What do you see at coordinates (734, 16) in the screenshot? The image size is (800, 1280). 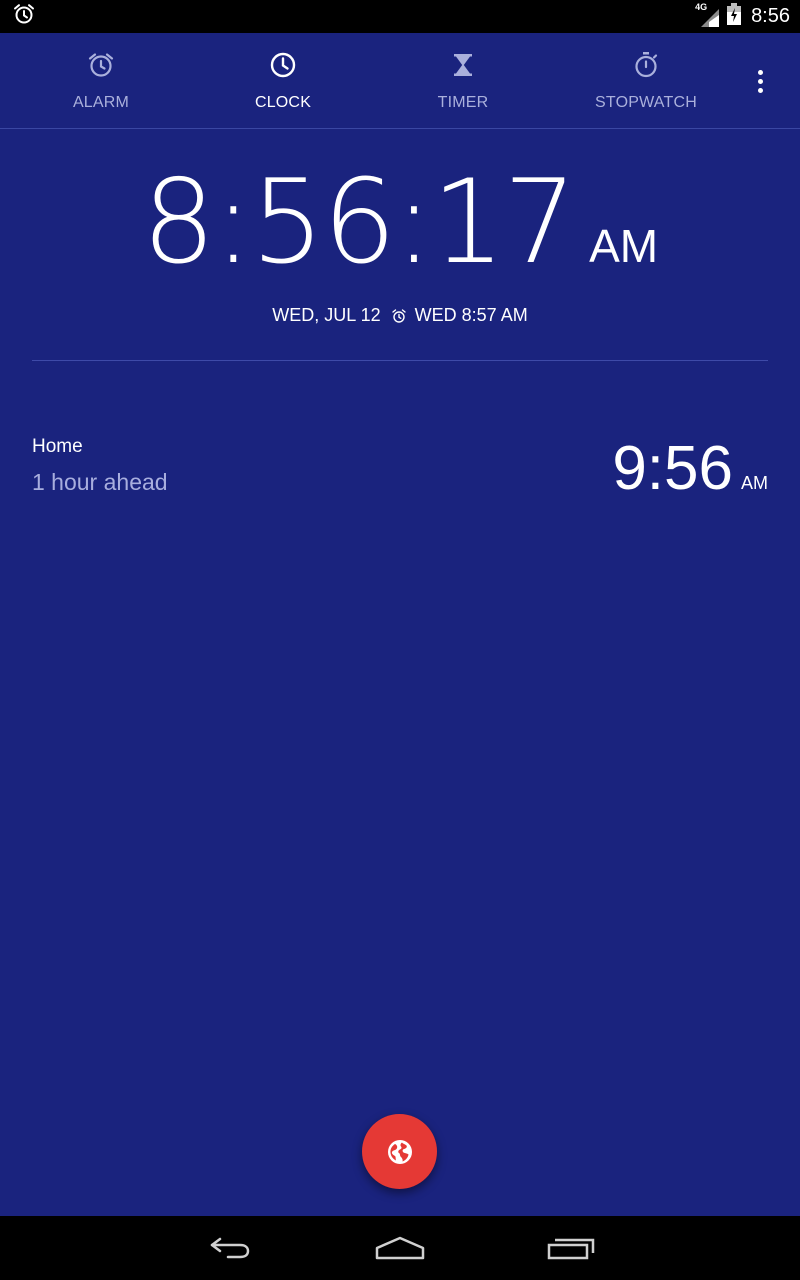 I see `battery-icon` at bounding box center [734, 16].